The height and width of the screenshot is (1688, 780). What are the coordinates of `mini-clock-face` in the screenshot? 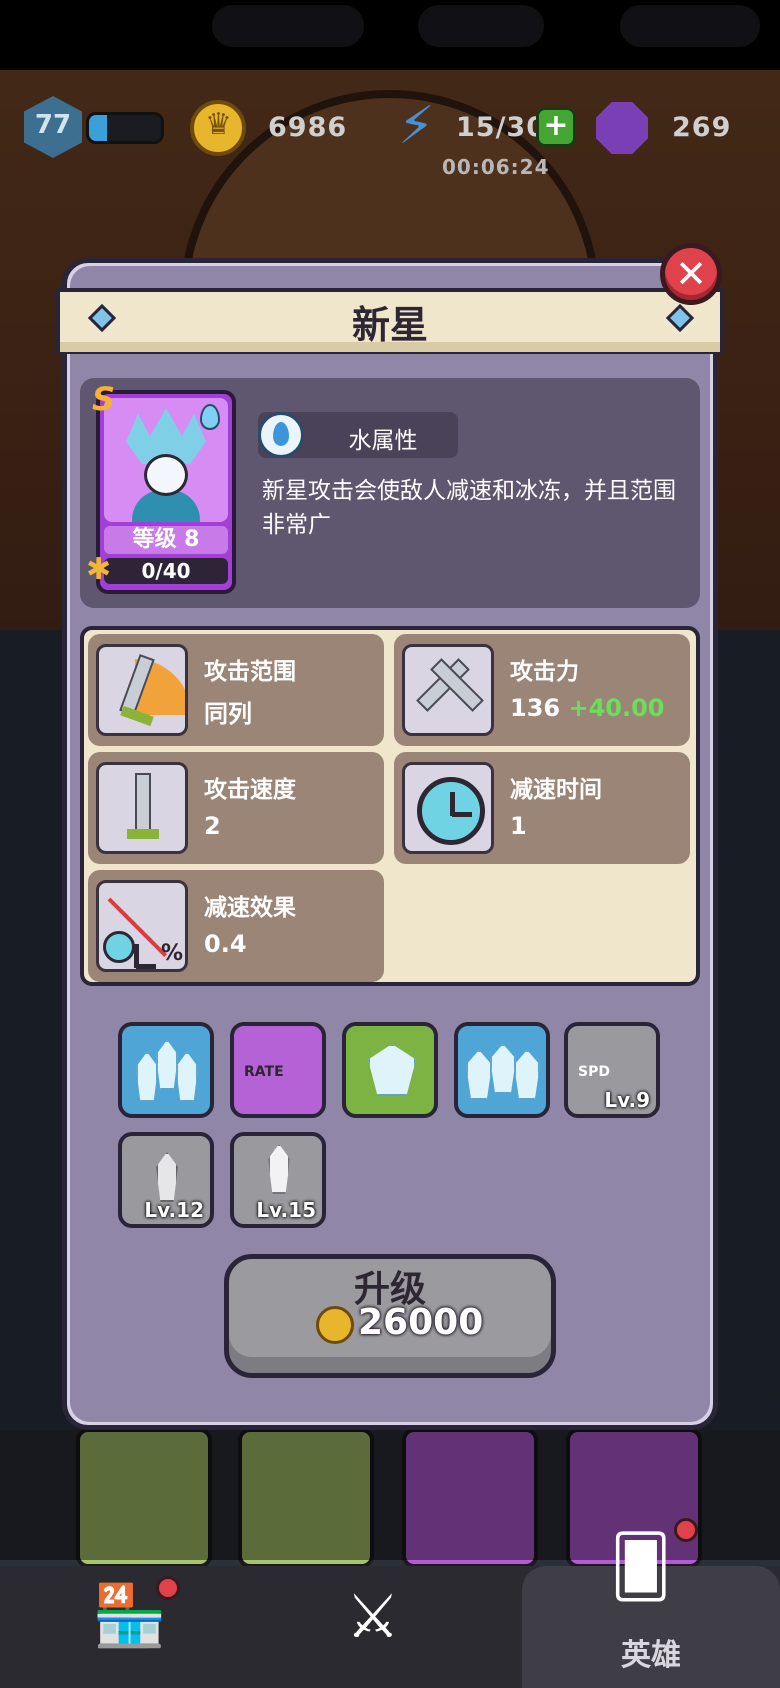 It's located at (129, 950).